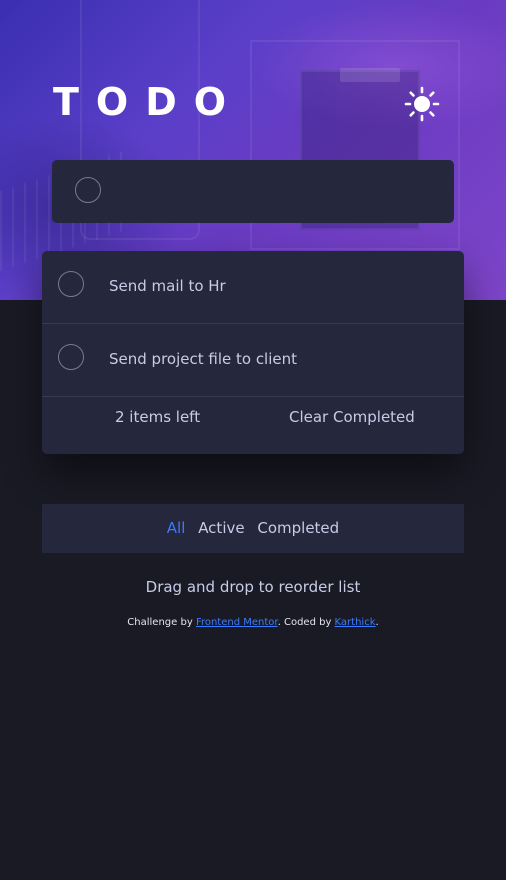  What do you see at coordinates (148, 102) in the screenshot?
I see `app-title: TODO` at bounding box center [148, 102].